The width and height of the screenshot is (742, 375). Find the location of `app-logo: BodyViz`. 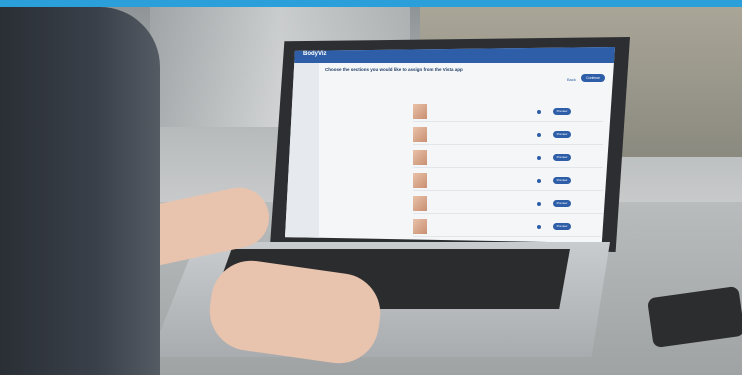

app-logo: BodyViz is located at coordinates (315, 54).